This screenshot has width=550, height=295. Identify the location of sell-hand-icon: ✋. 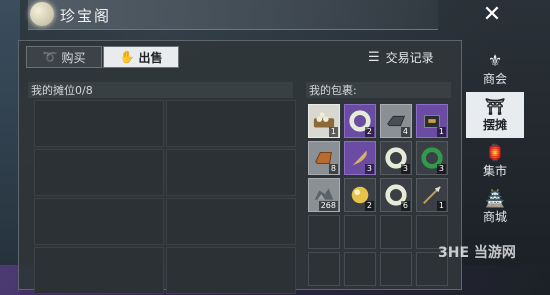
(127, 57).